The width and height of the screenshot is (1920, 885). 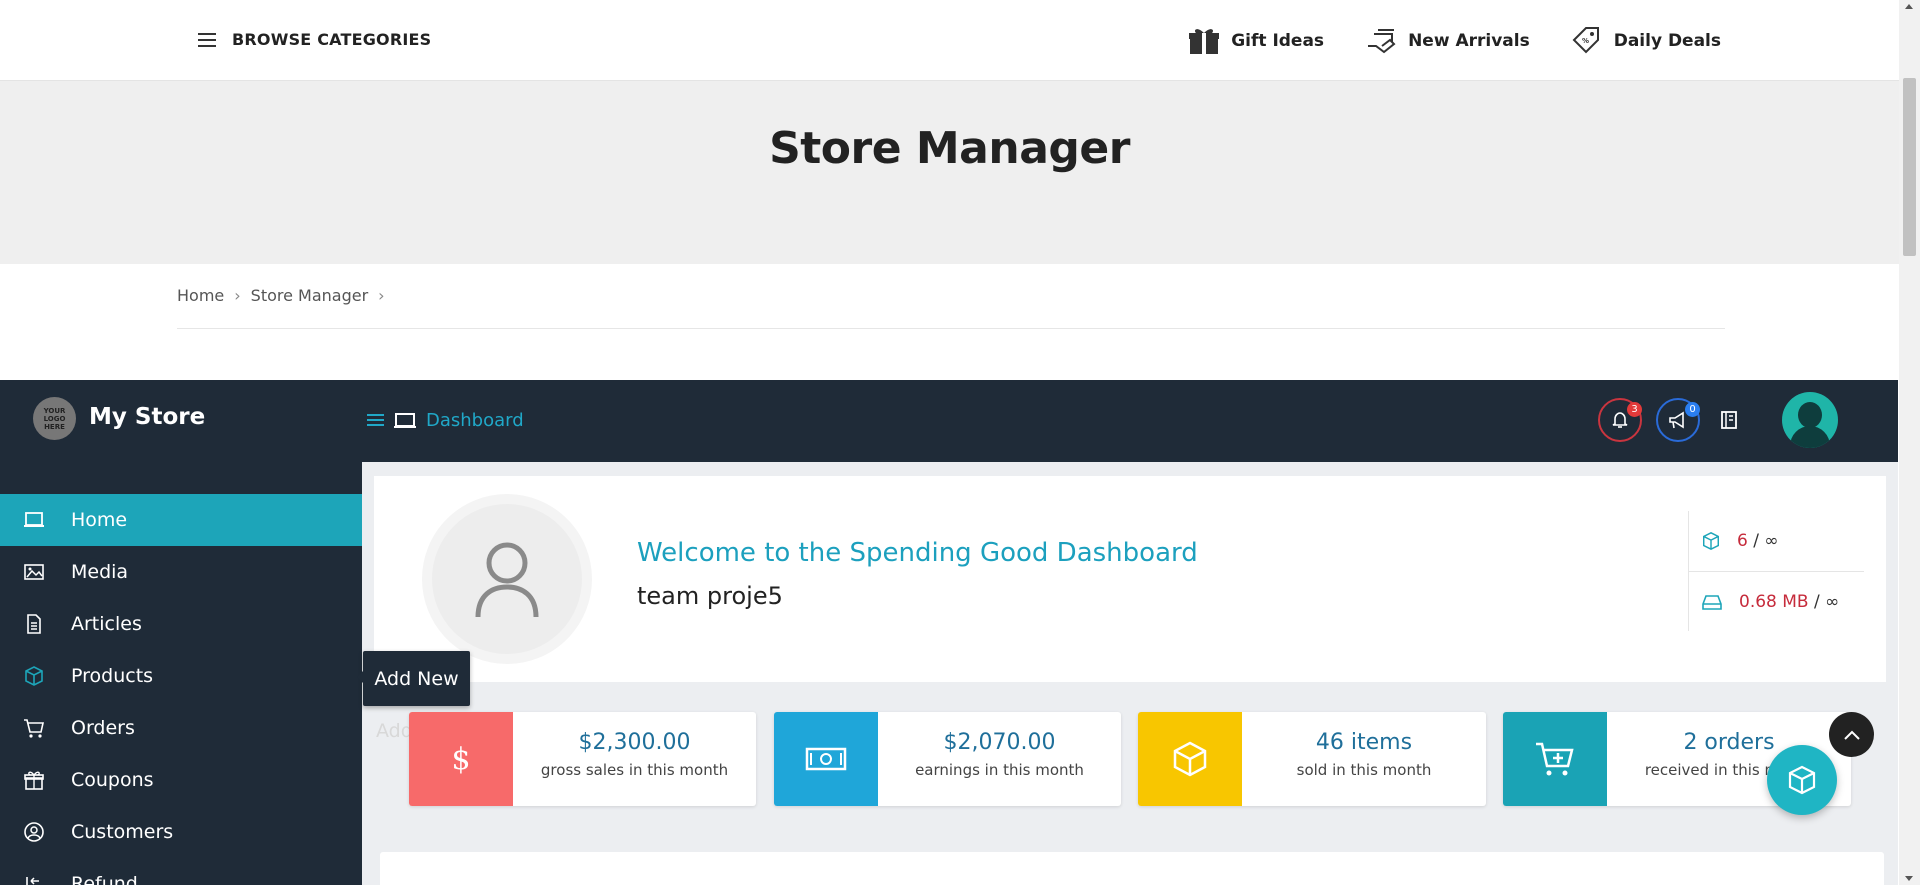 I want to click on document-icon, so click(x=34, y=624).